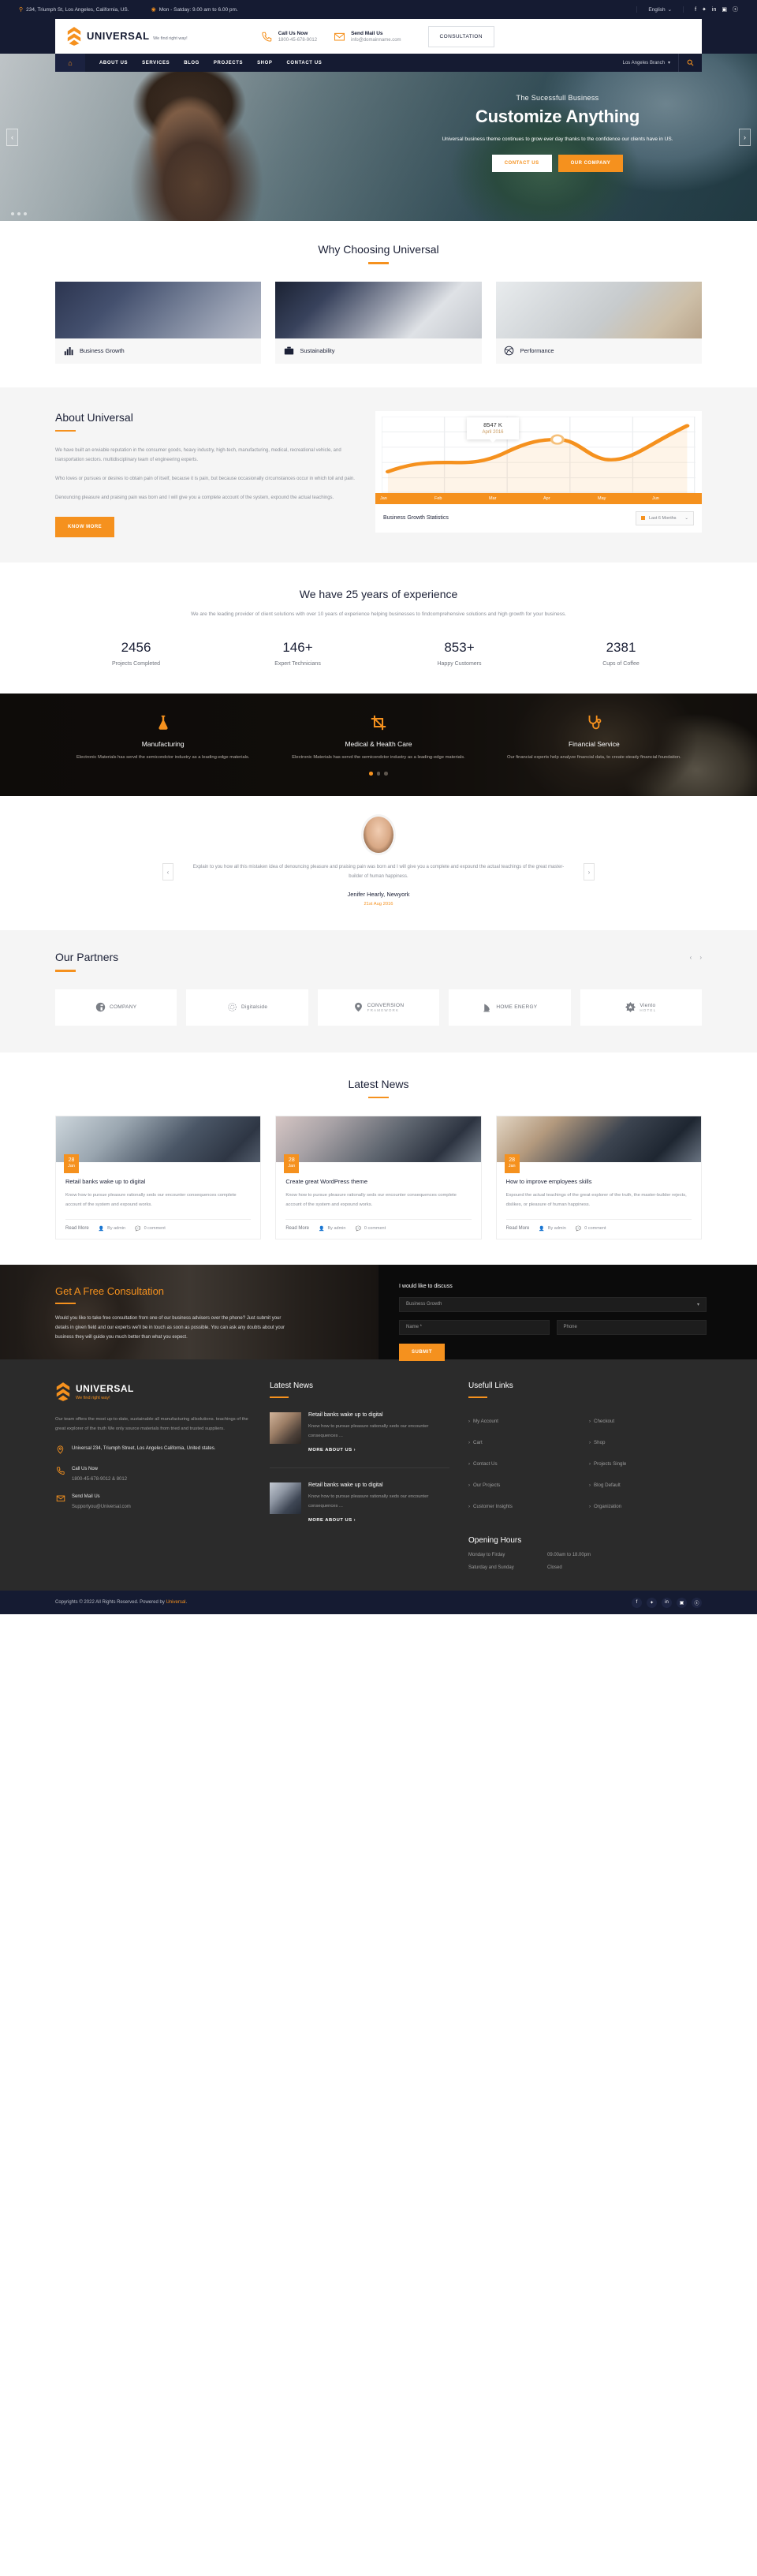 Image resolution: width=757 pixels, height=2576 pixels. Describe the element at coordinates (485, 1421) in the screenshot. I see `footer-link-my-account: My Account` at that location.